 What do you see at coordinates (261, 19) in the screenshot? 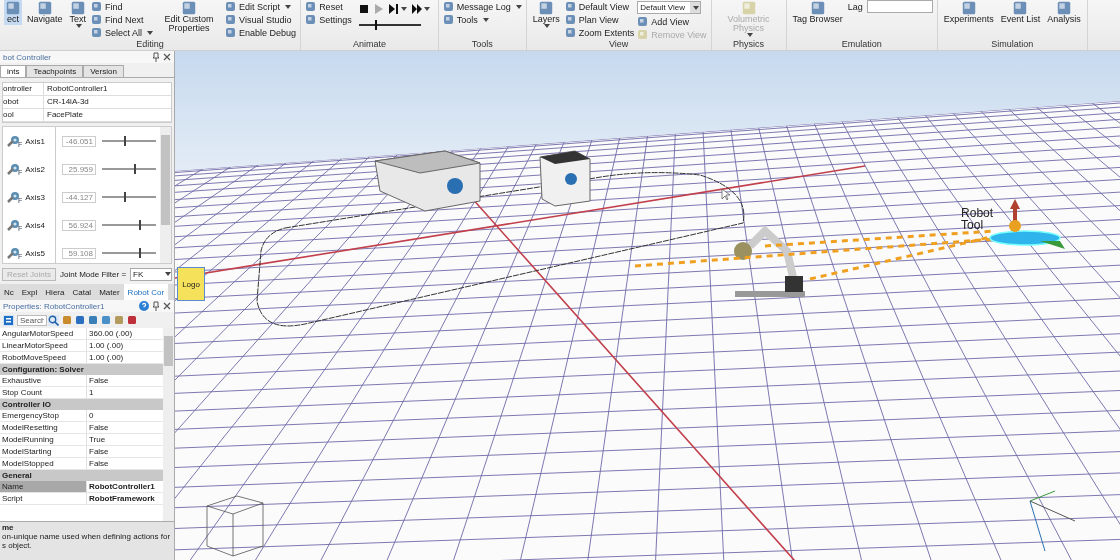
I see `ribbon-button: Visual Studio` at bounding box center [261, 19].